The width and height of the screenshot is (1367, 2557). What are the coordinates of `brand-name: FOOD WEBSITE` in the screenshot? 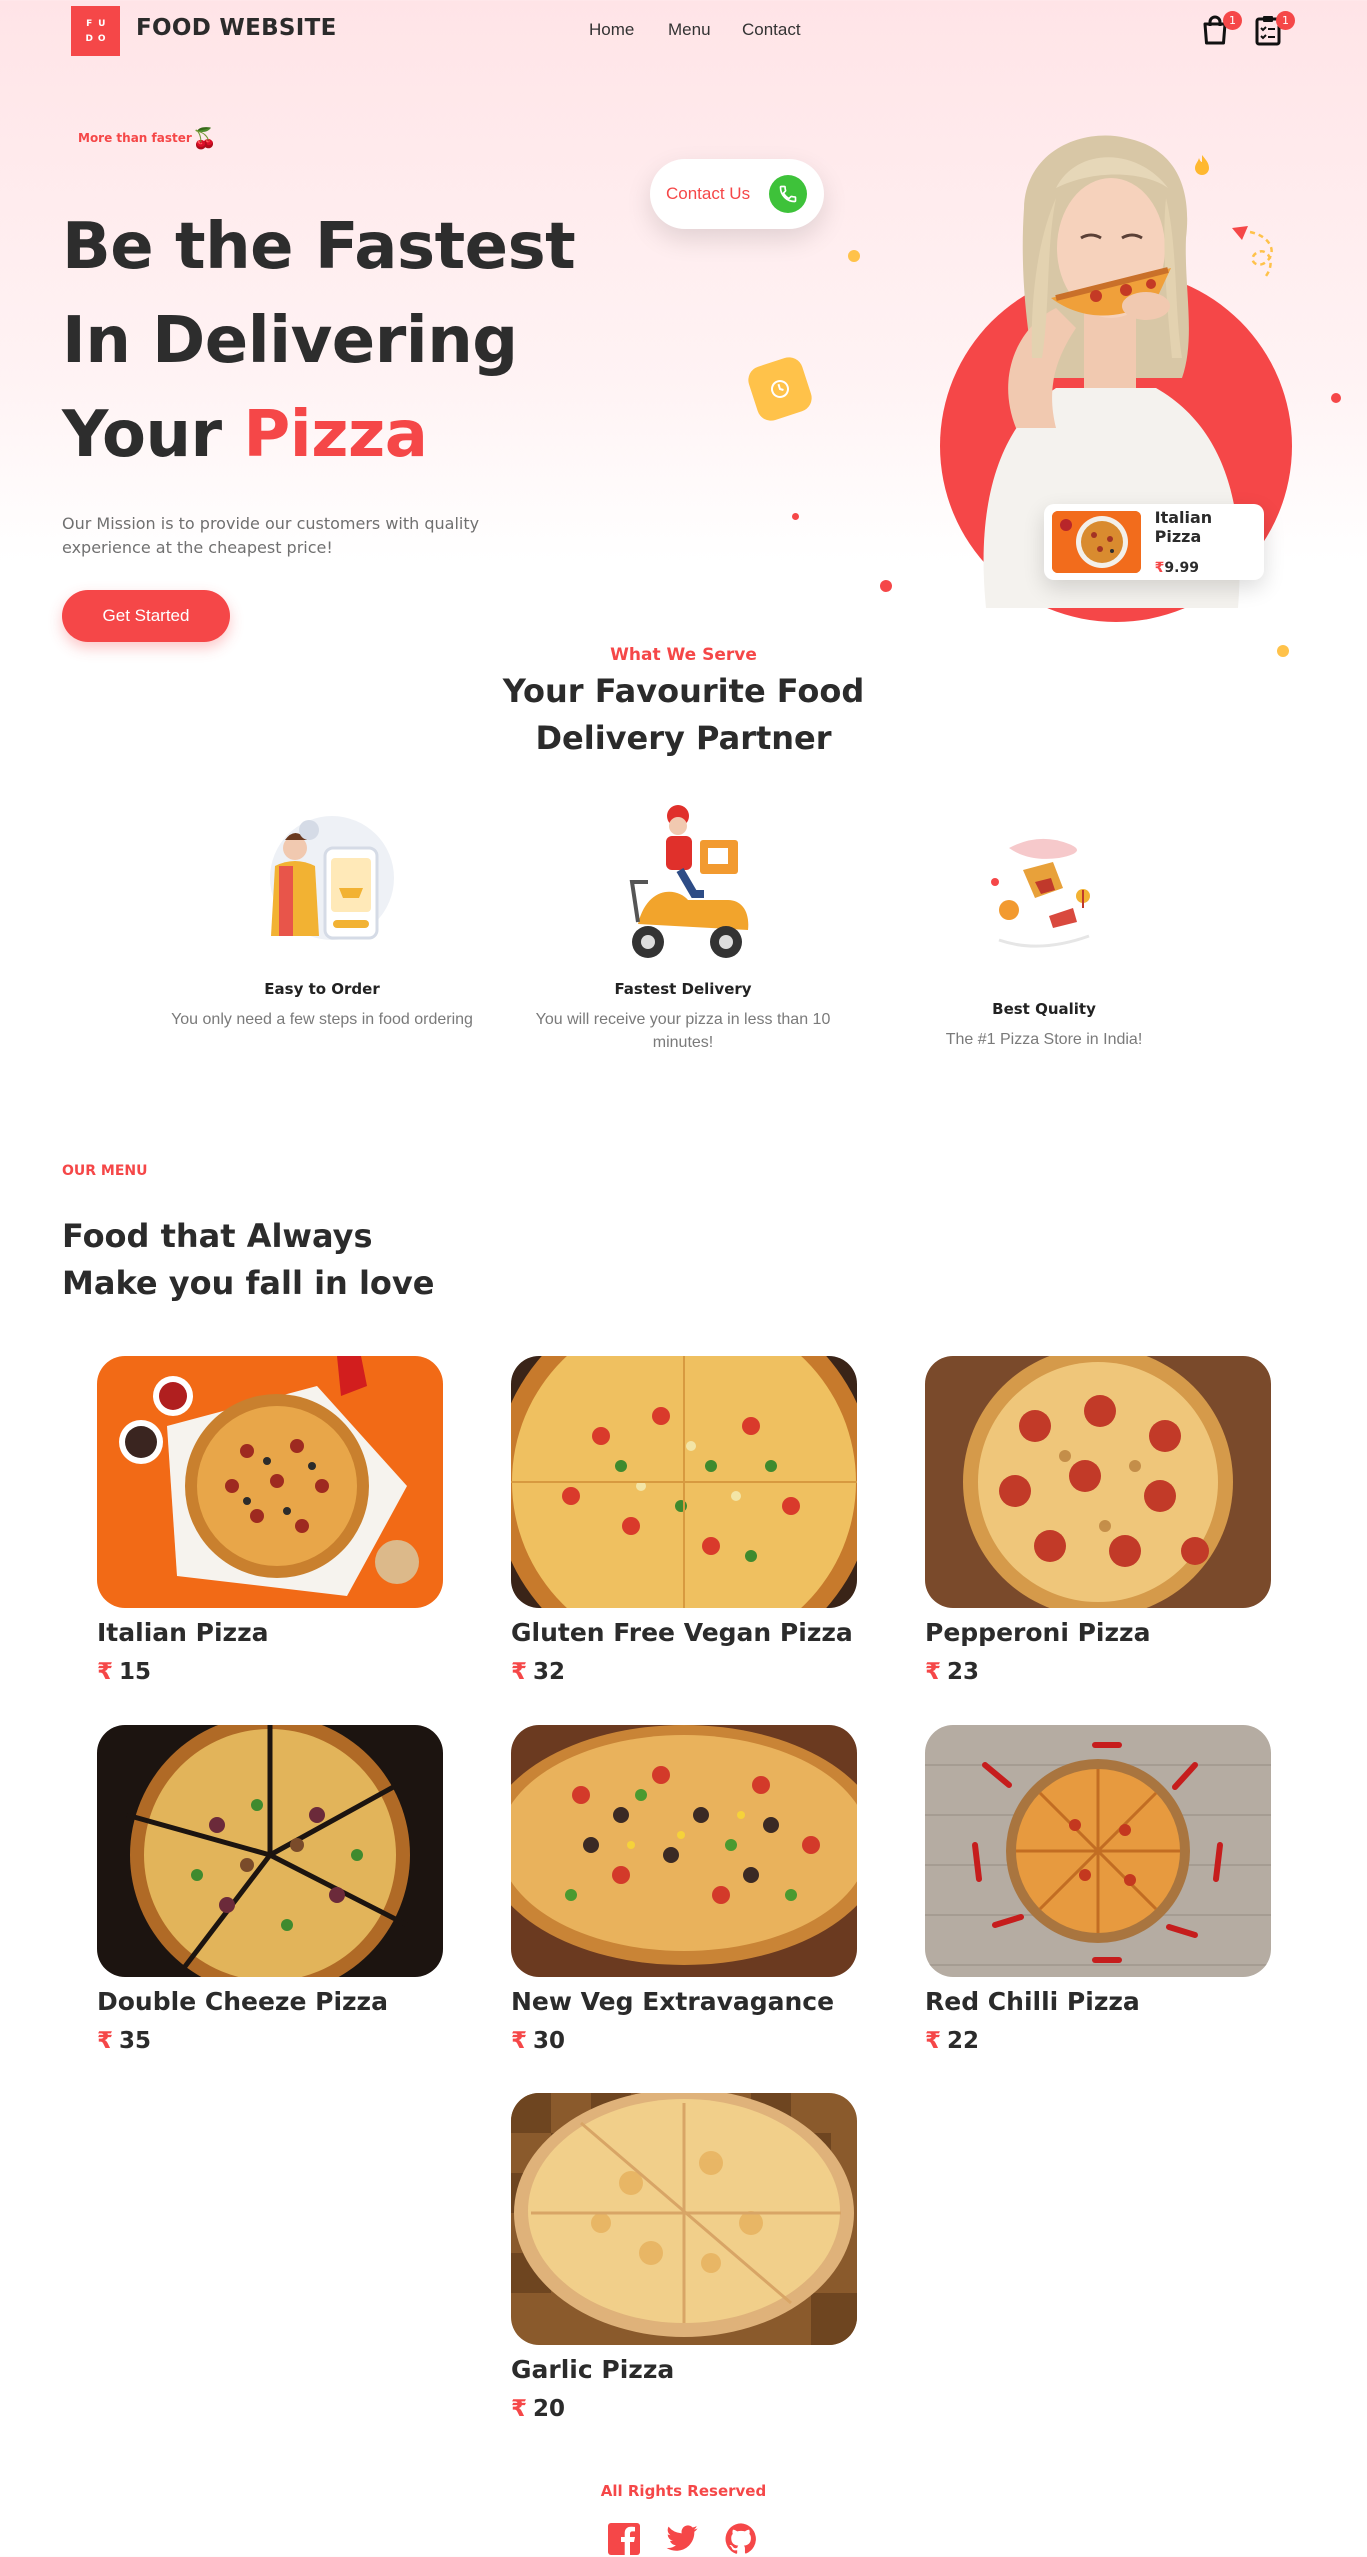 It's located at (236, 28).